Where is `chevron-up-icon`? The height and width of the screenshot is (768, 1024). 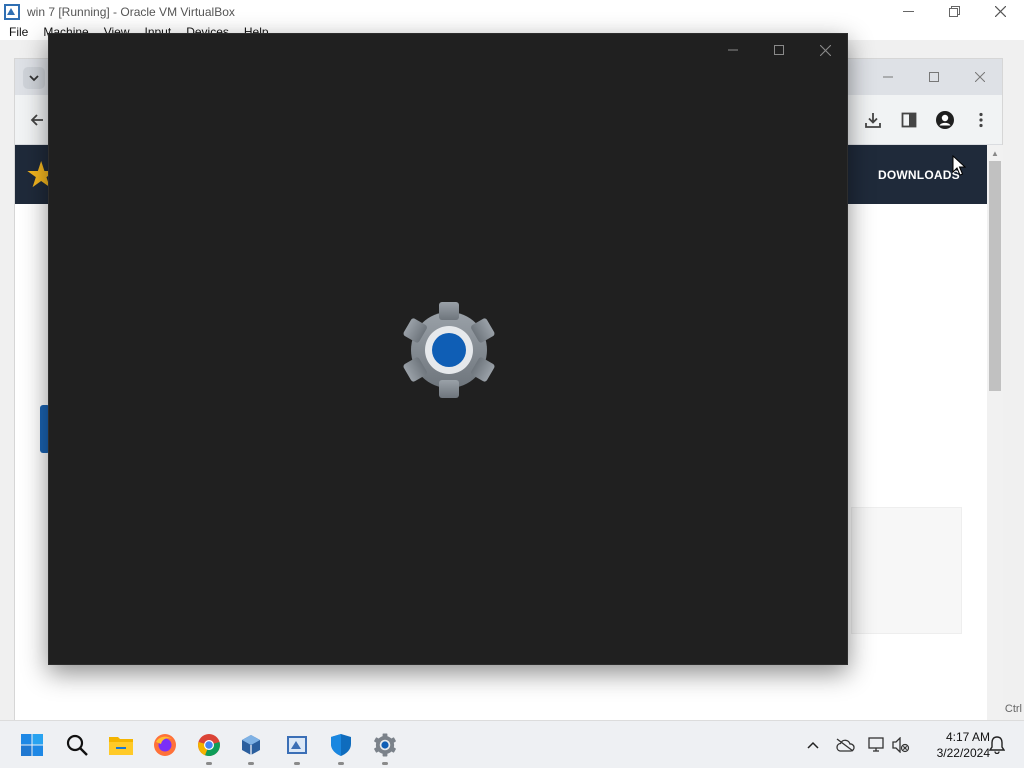 chevron-up-icon is located at coordinates (813, 745).